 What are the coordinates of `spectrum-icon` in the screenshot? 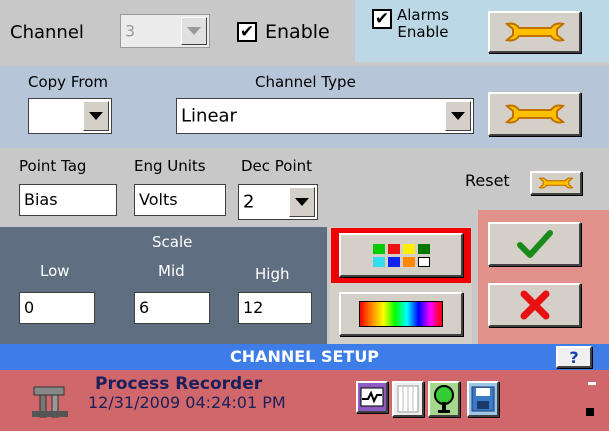 It's located at (401, 314).